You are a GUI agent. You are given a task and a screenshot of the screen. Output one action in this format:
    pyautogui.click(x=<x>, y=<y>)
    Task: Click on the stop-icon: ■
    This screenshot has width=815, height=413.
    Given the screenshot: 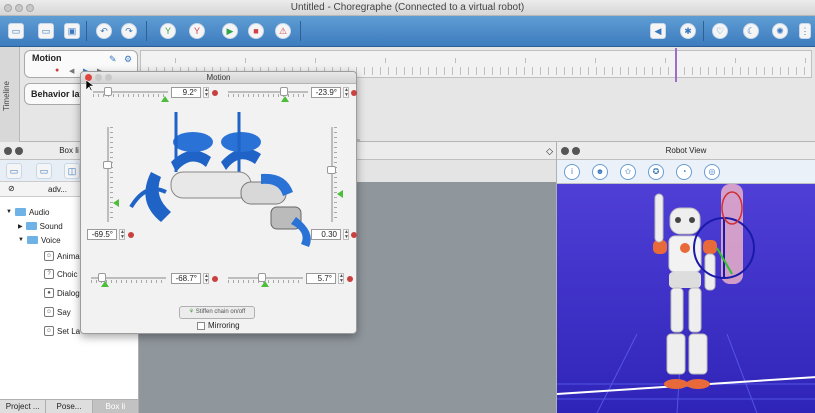 What is the action you would take?
    pyautogui.click(x=256, y=31)
    